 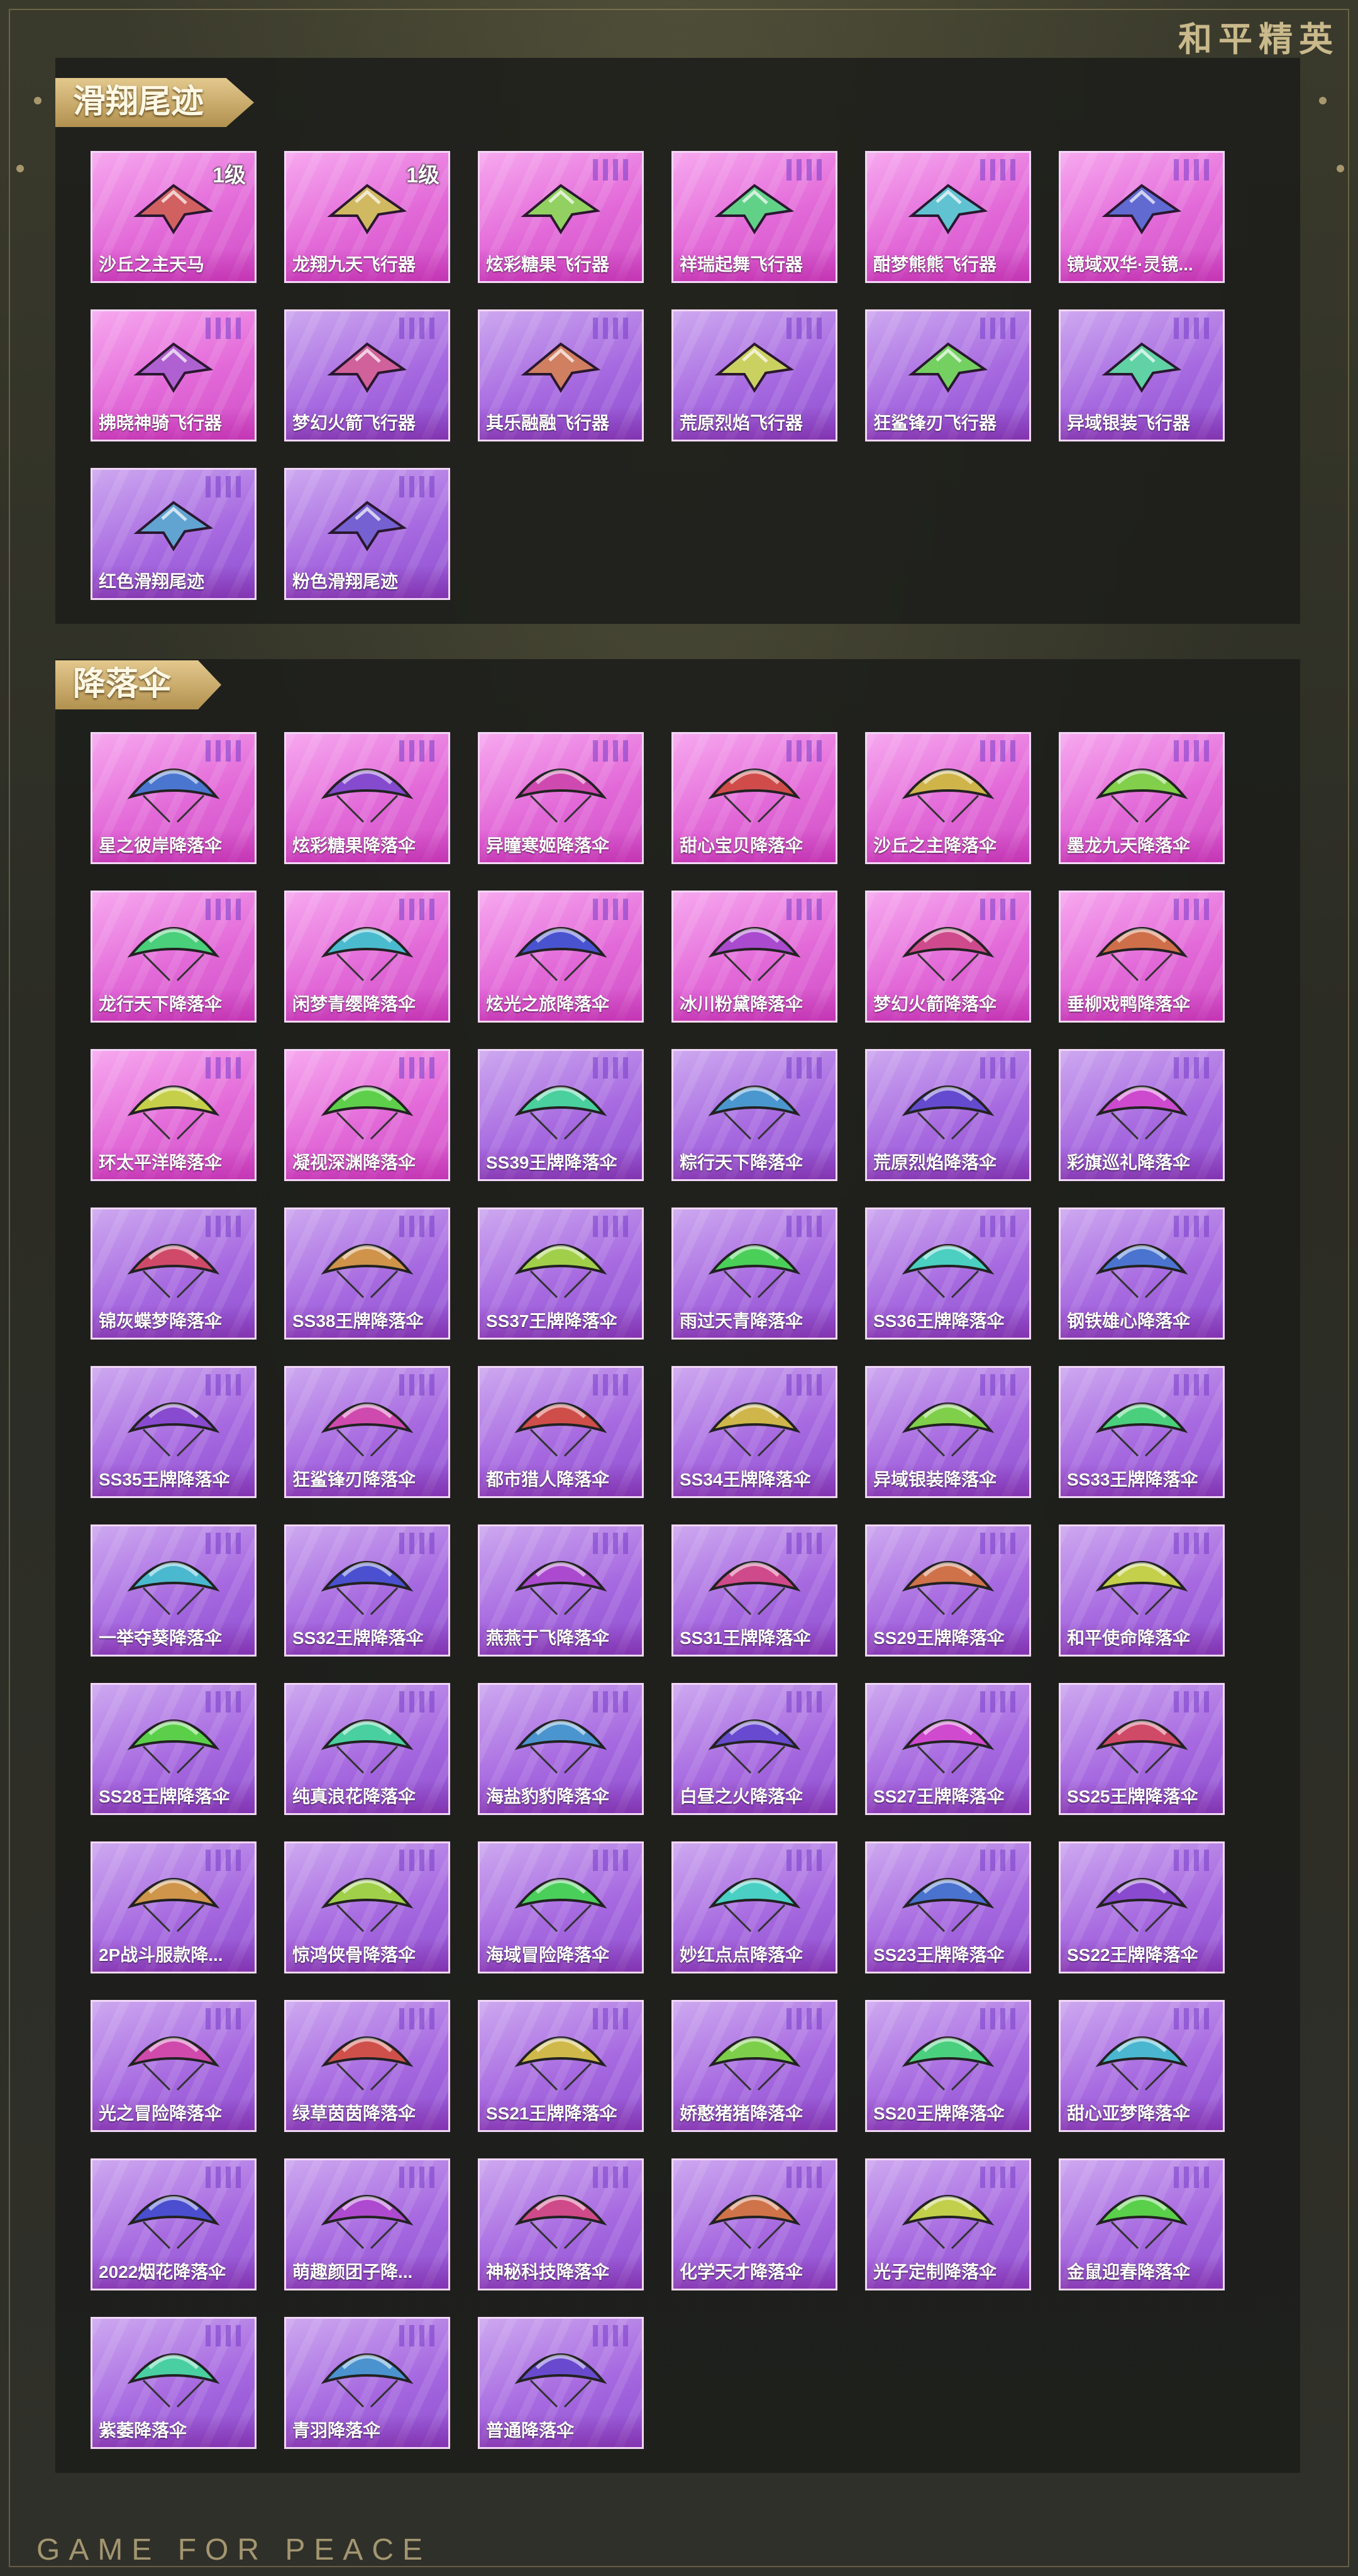 What do you see at coordinates (948, 2113) in the screenshot?
I see `item-name: SS20王牌降落伞` at bounding box center [948, 2113].